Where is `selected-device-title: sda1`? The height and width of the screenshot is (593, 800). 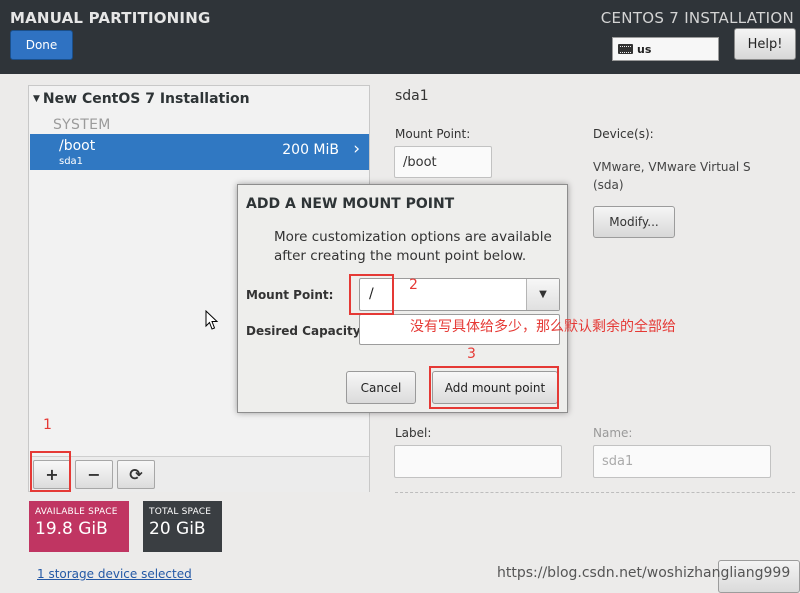
selected-device-title: sda1 is located at coordinates (412, 96).